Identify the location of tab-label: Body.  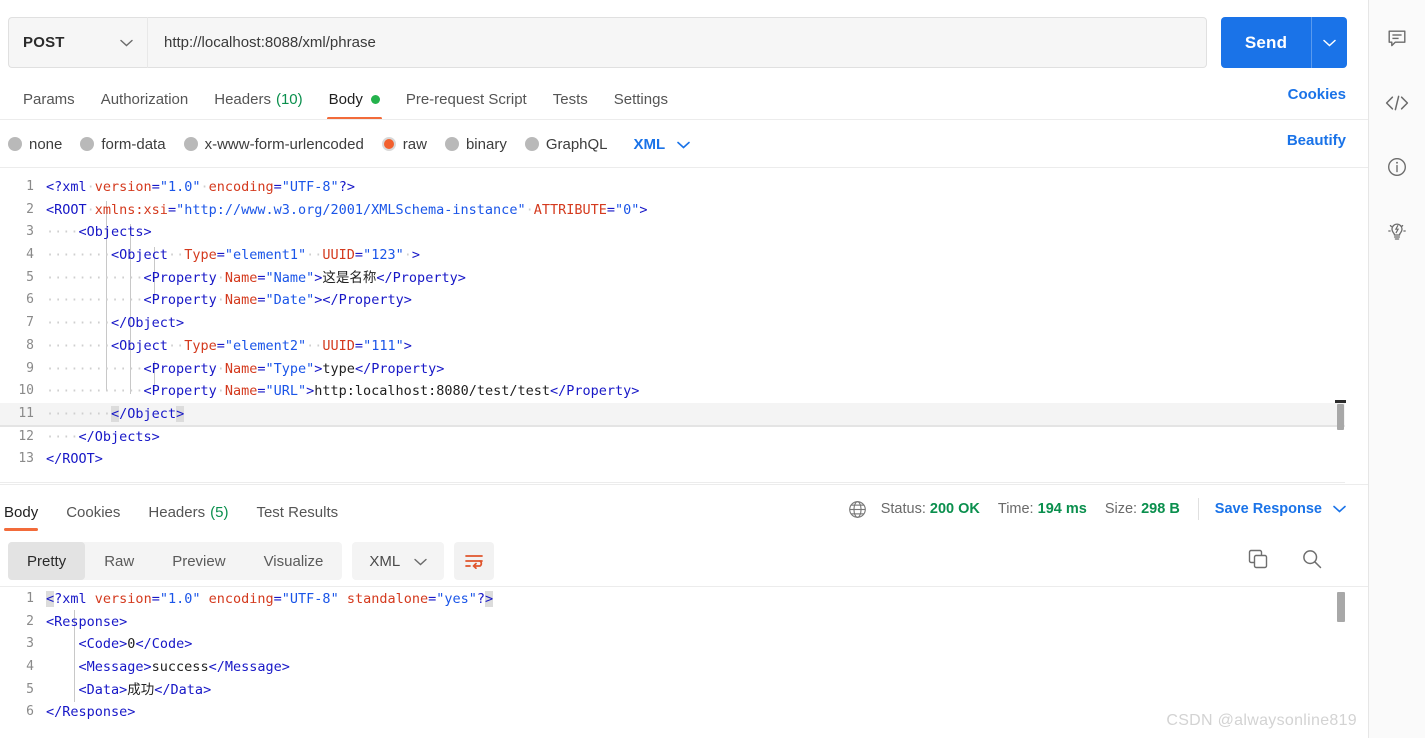
(21, 512).